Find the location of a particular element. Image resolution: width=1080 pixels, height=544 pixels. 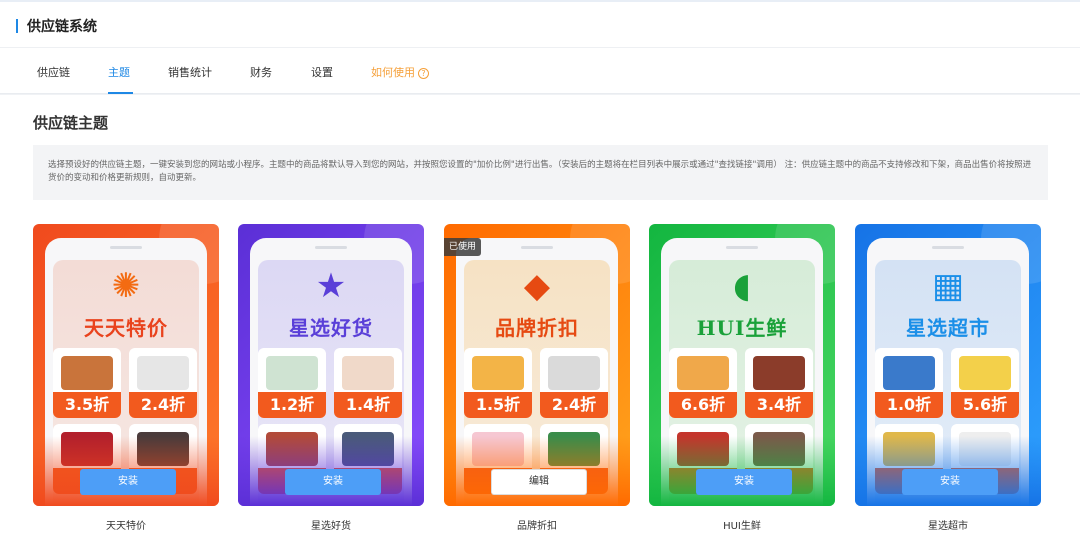

theme-name: 星选超市 is located at coordinates (948, 526).